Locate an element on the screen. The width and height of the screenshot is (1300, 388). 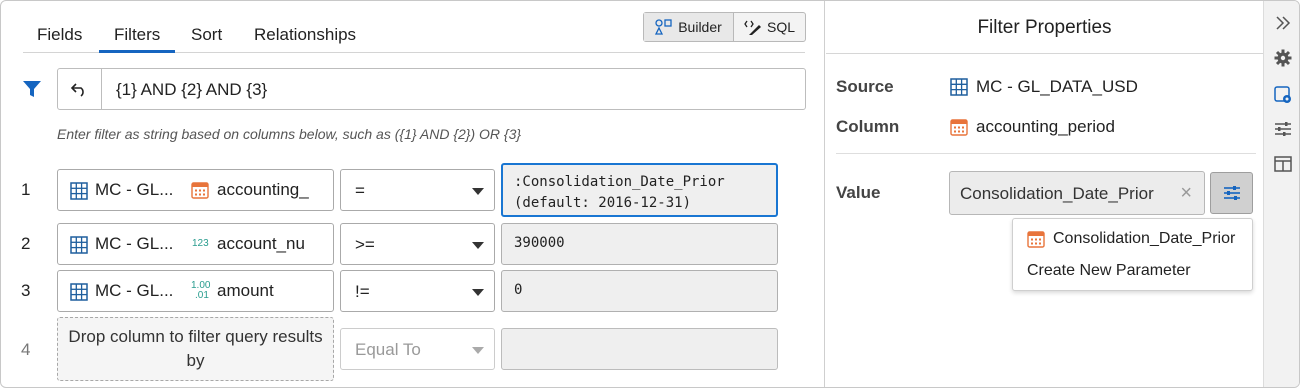
side-rail is located at coordinates (1281, 194).